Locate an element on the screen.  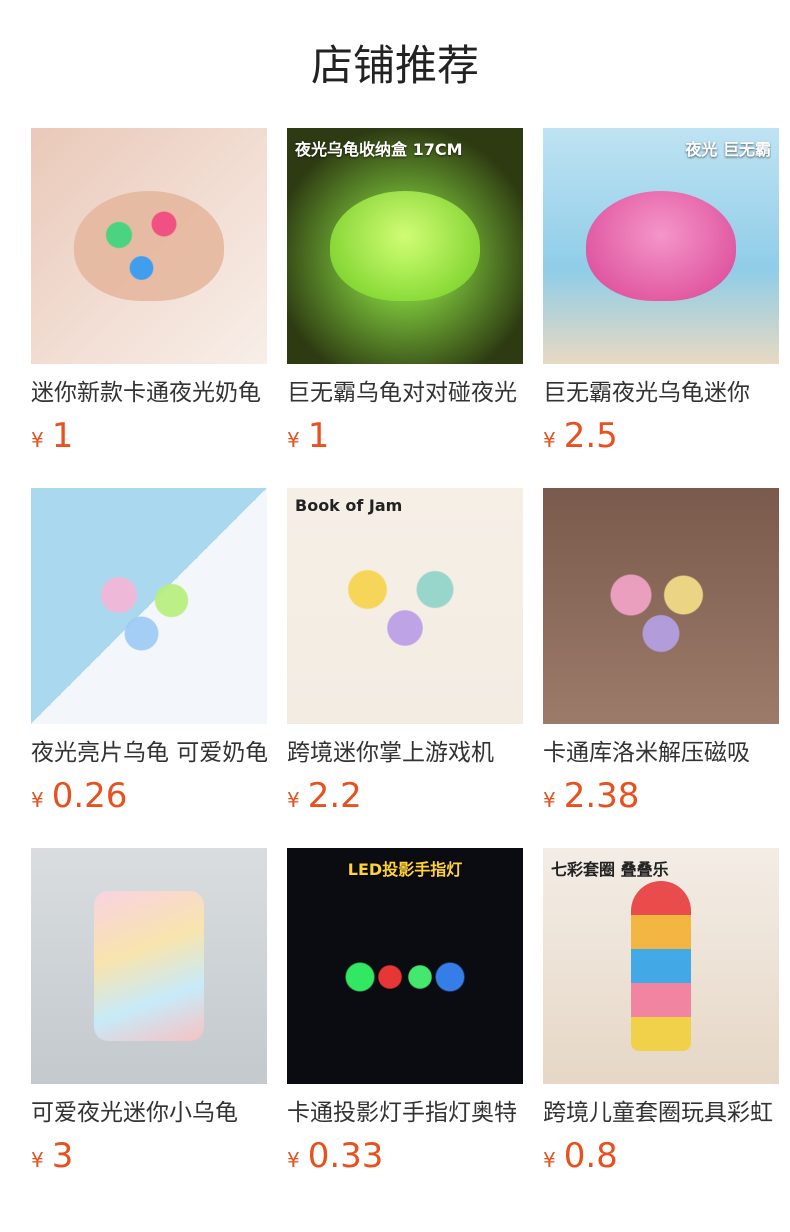
product-title: 跨境儿童套圈玩具彩虹 is located at coordinates (661, 1113).